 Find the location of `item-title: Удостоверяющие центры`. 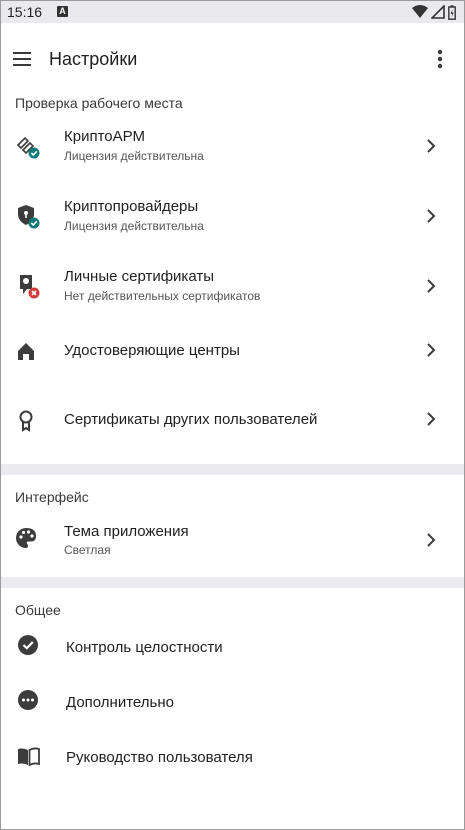

item-title: Удостоверяющие центры is located at coordinates (152, 350).